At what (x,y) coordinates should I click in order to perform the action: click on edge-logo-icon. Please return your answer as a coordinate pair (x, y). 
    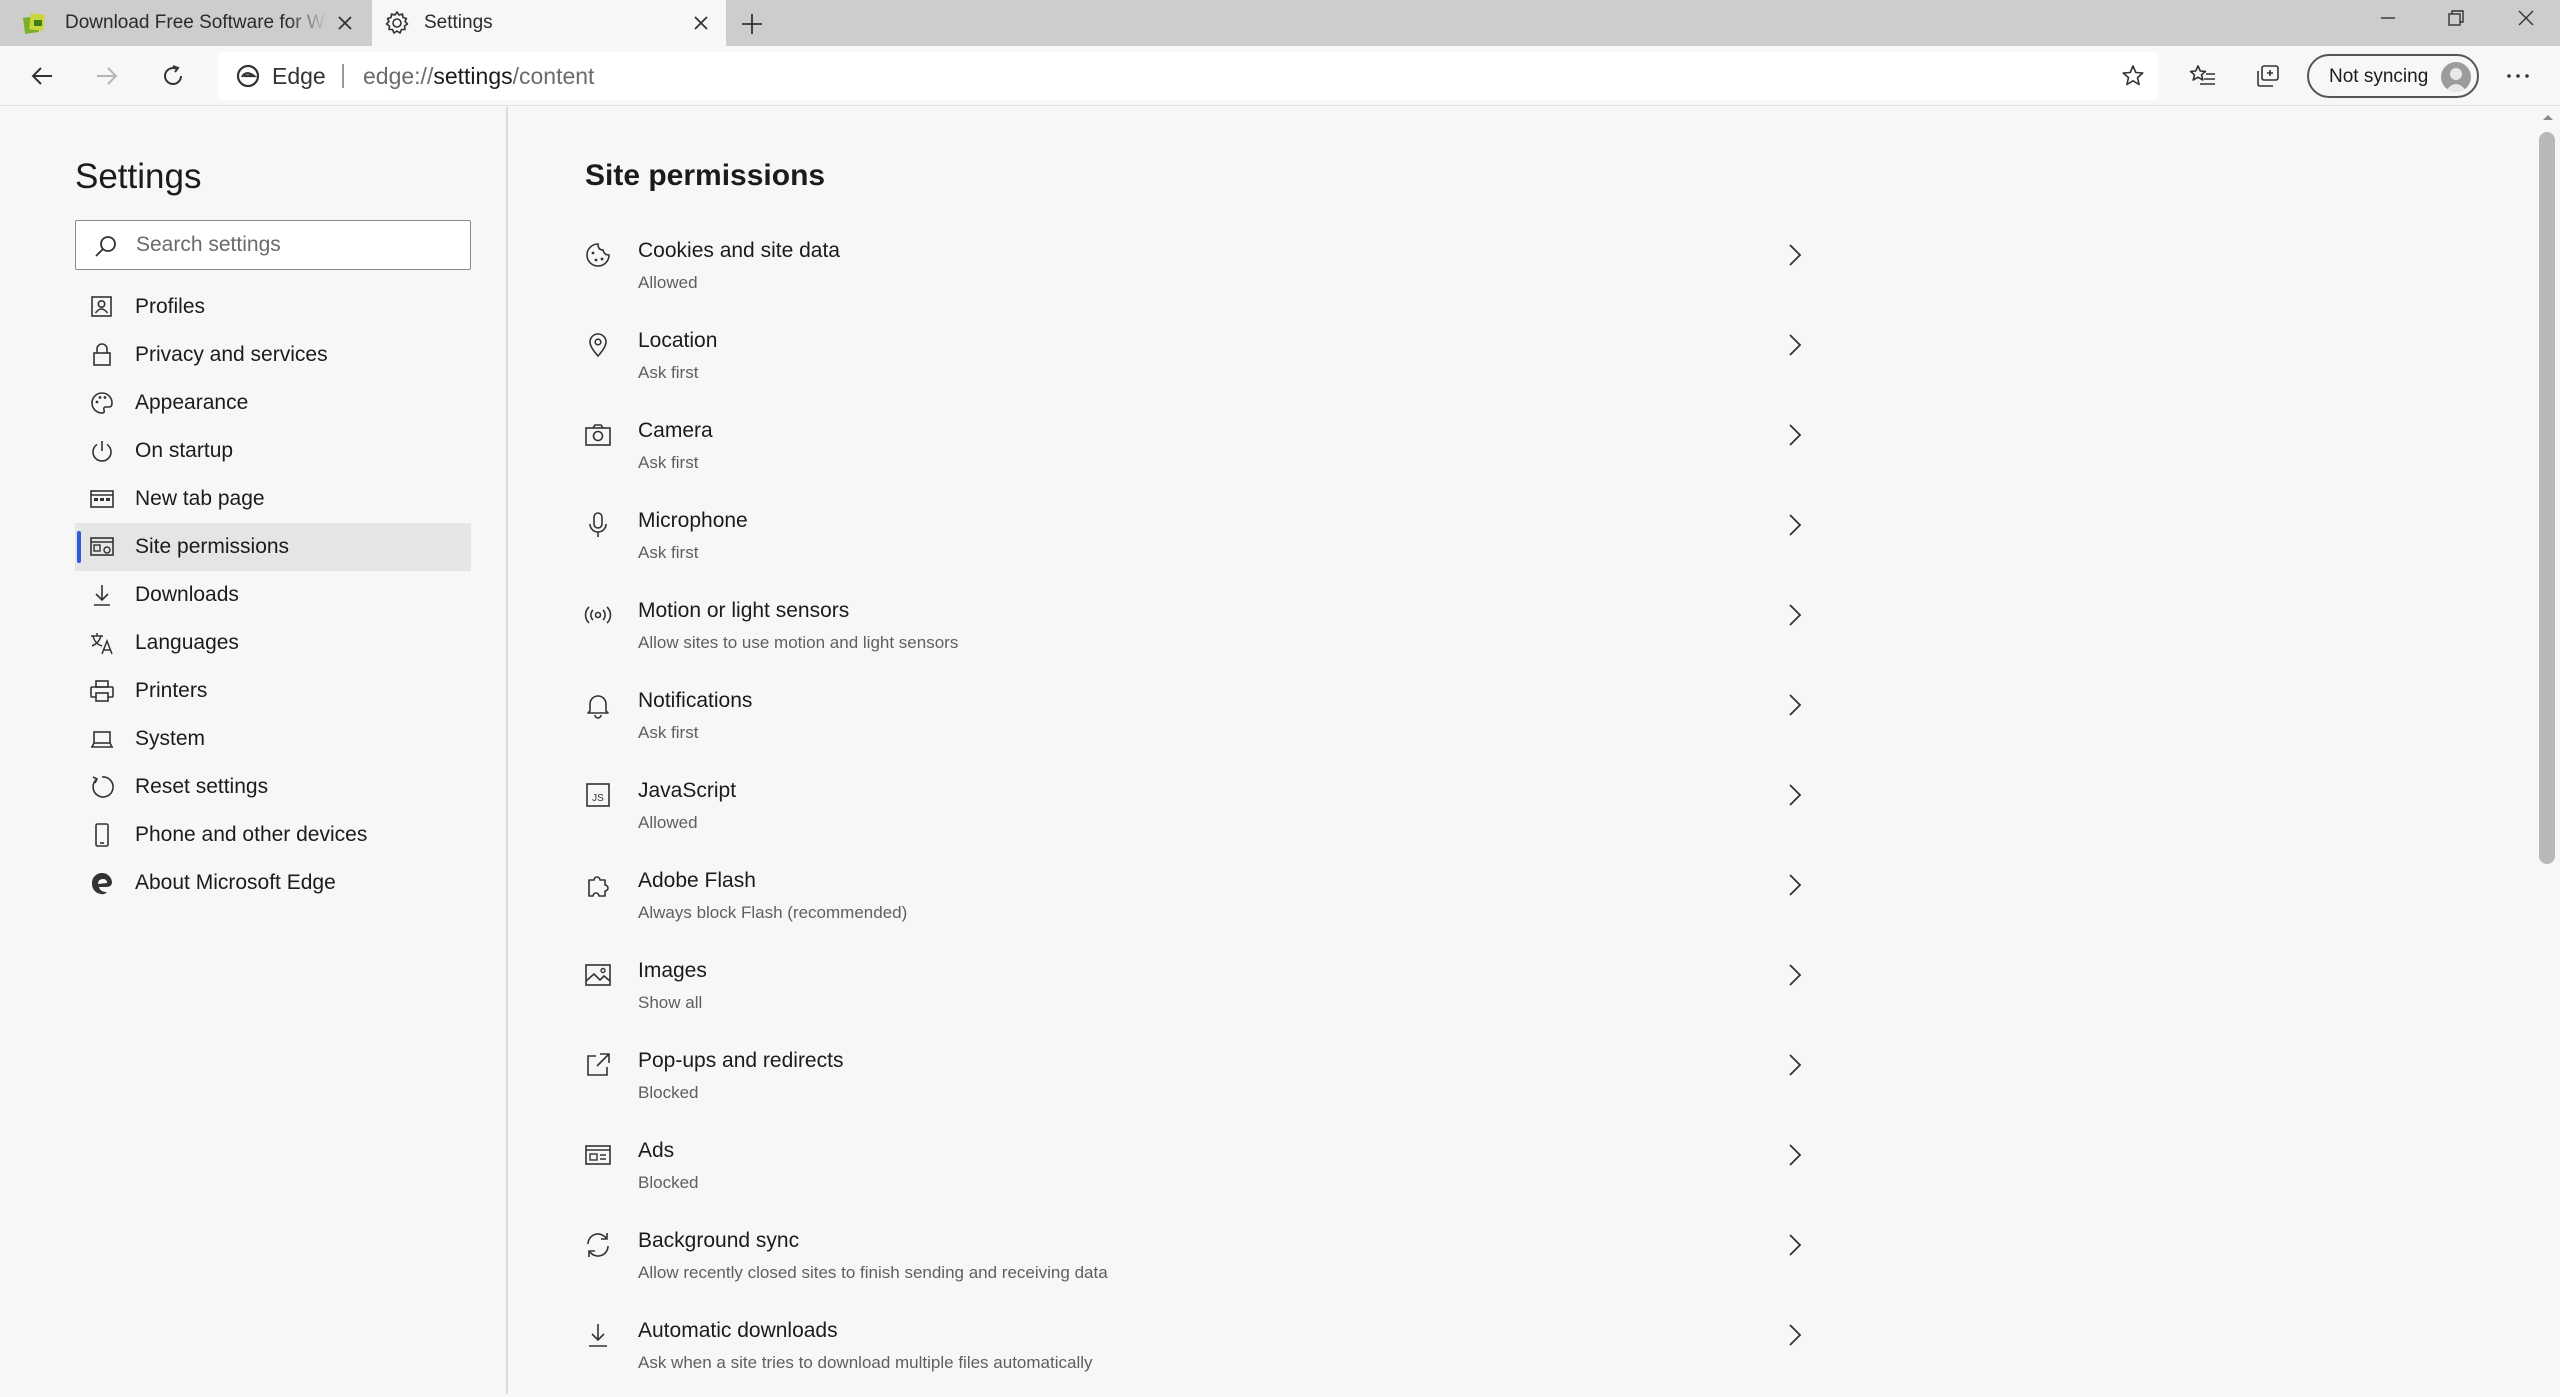
    Looking at the image, I should click on (102, 883).